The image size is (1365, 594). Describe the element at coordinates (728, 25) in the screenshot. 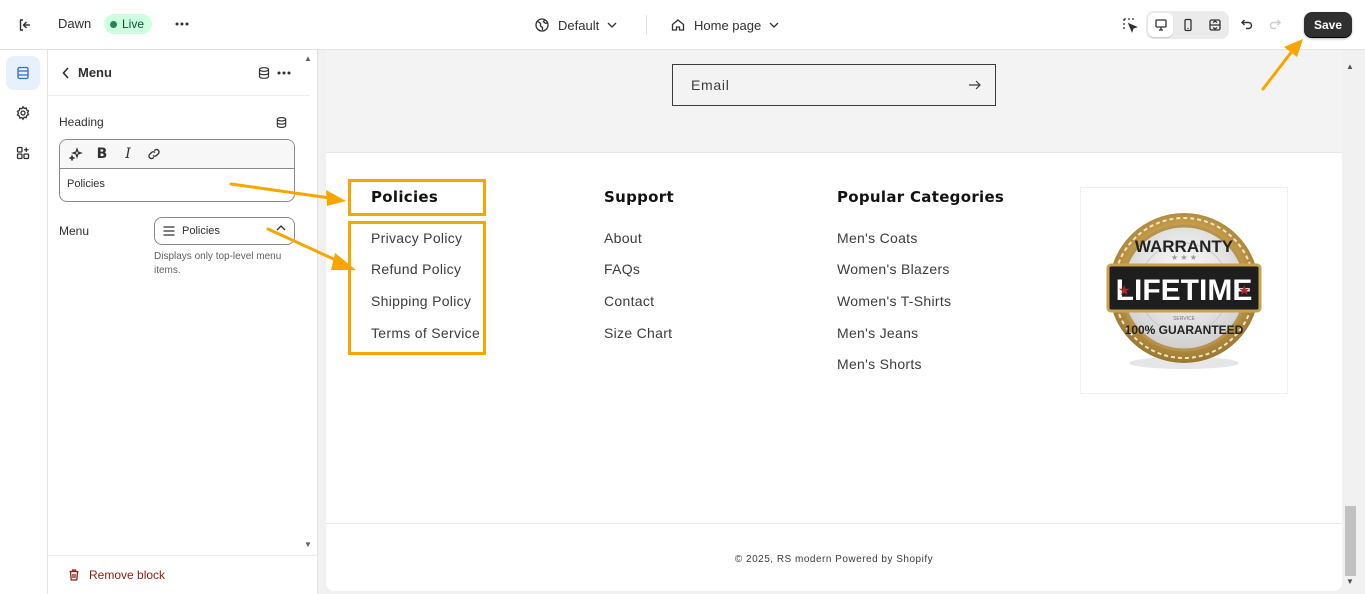

I see `page-label: Home page` at that location.